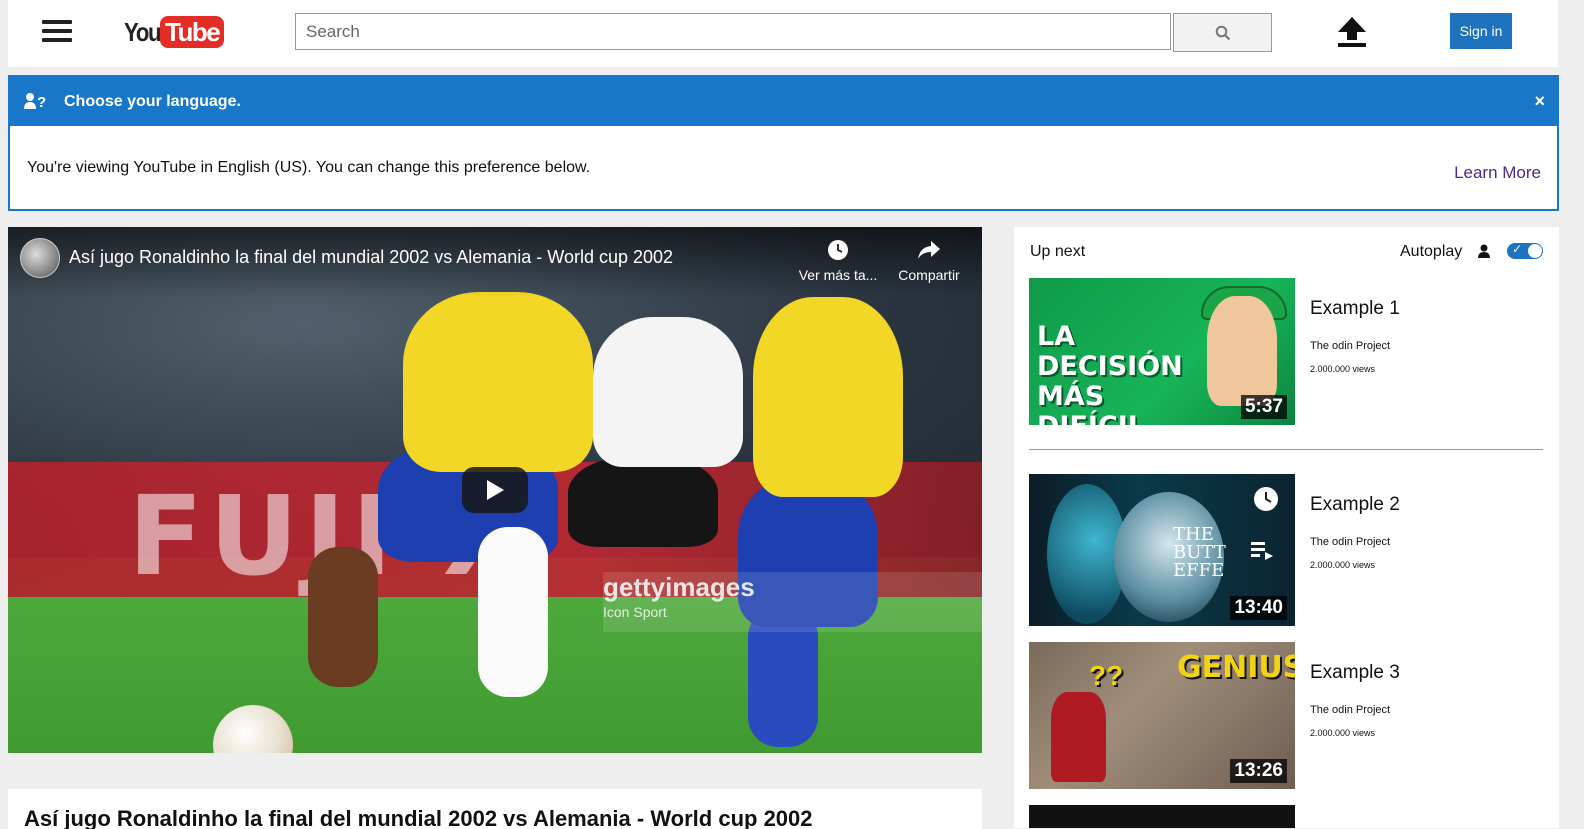 This screenshot has height=829, width=1584. What do you see at coordinates (1481, 31) in the screenshot?
I see `sign-in-button: Sign in` at bounding box center [1481, 31].